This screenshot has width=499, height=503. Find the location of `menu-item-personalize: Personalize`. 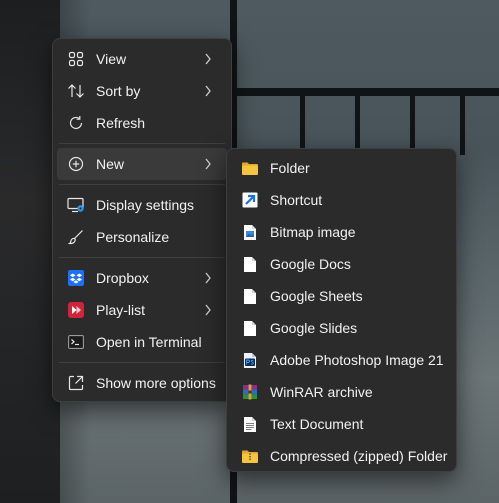

menu-item-personalize: Personalize is located at coordinates (142, 237).